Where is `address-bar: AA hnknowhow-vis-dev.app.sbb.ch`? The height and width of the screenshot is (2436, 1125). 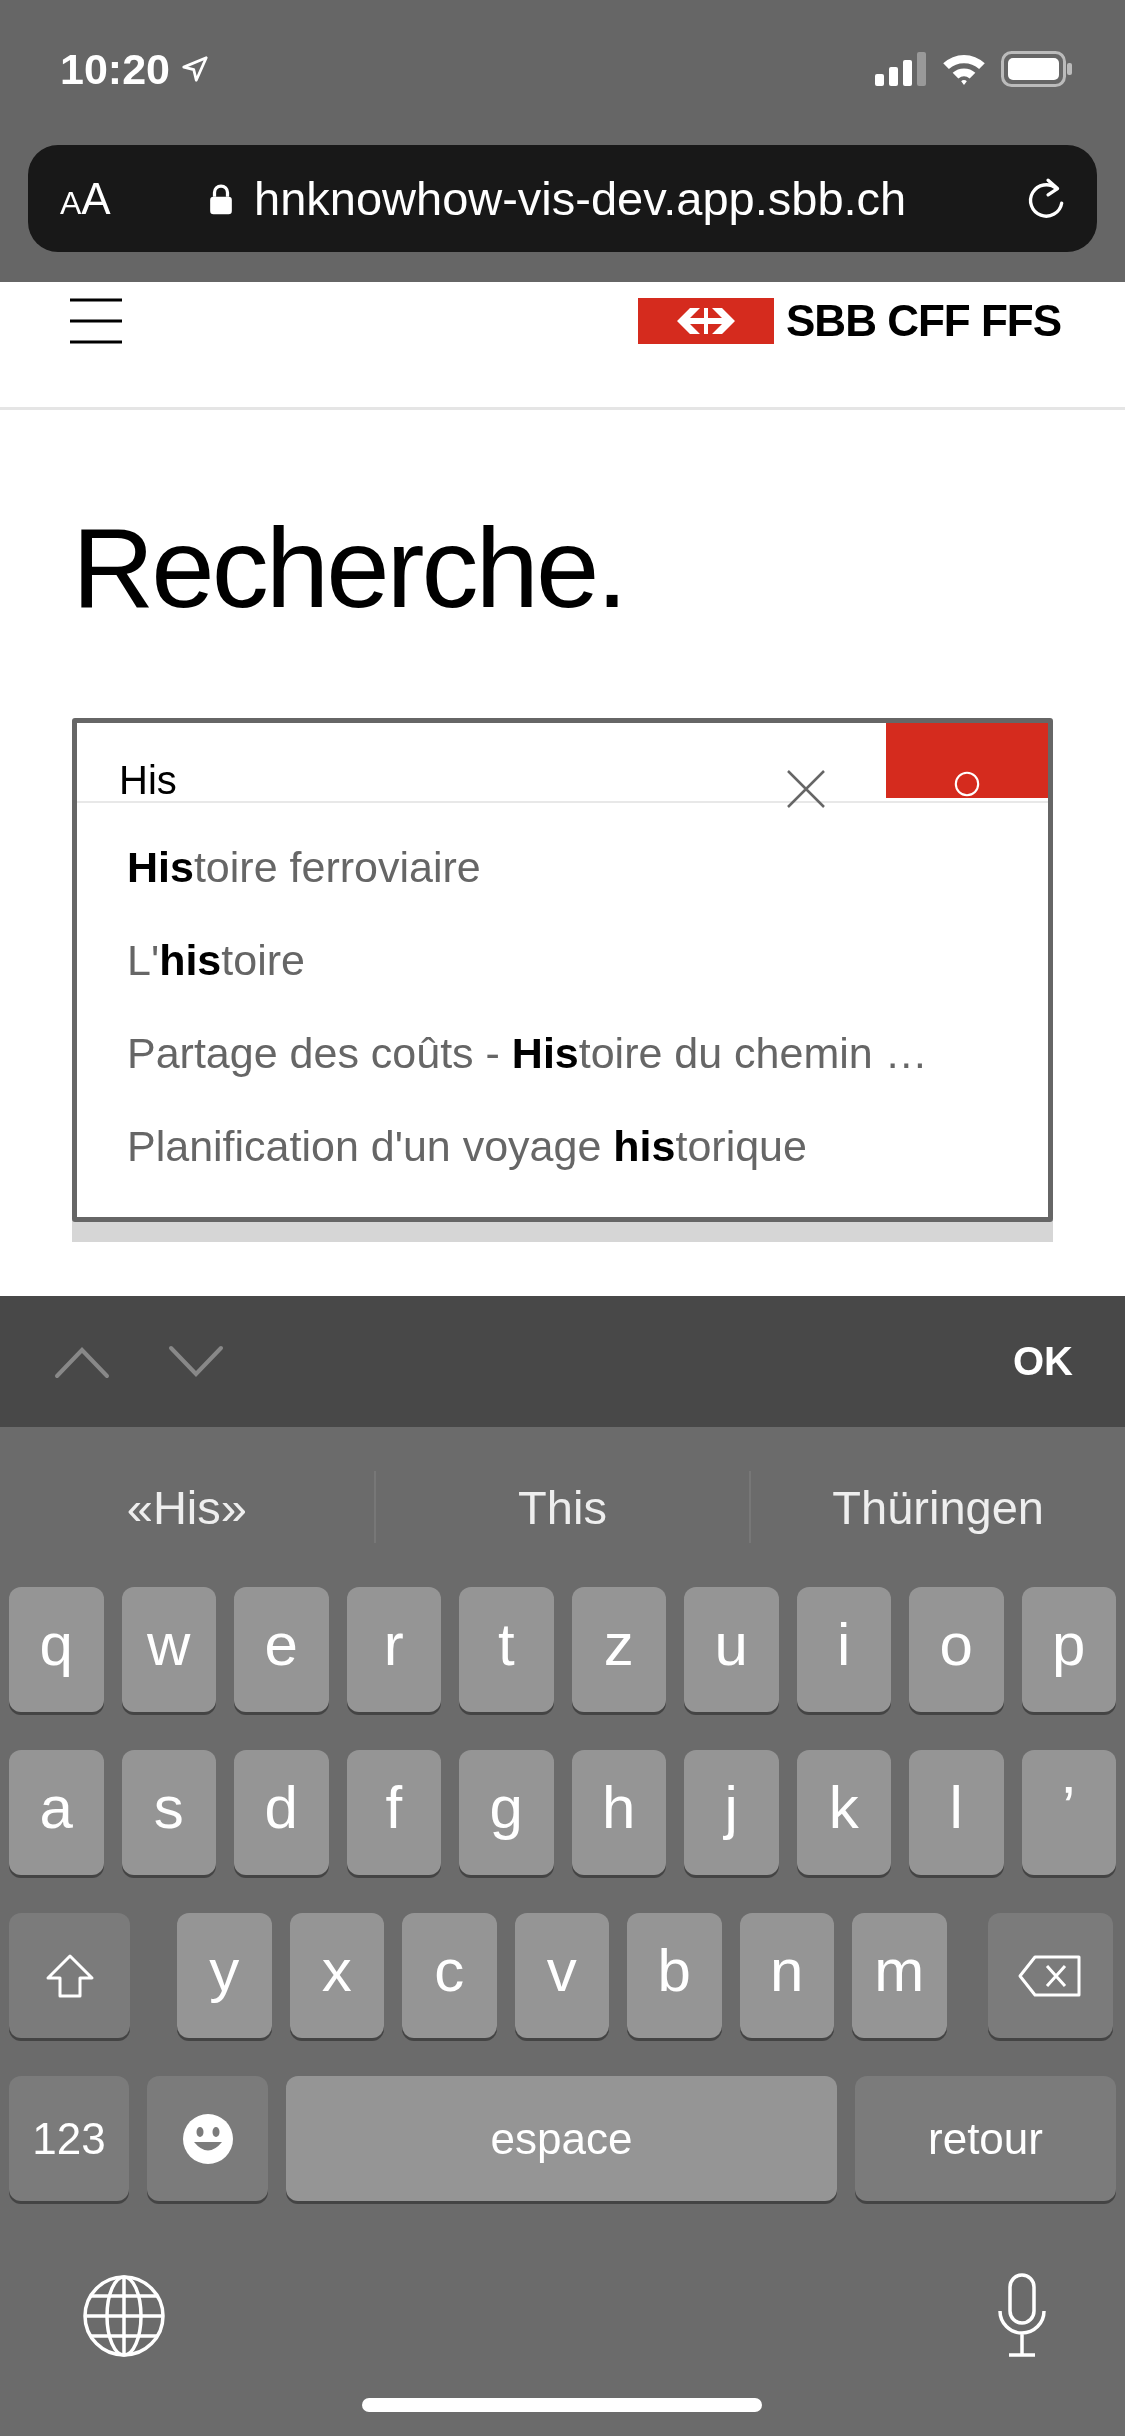
address-bar: AA hnknowhow-vis-dev.app.sbb.ch is located at coordinates (562, 198).